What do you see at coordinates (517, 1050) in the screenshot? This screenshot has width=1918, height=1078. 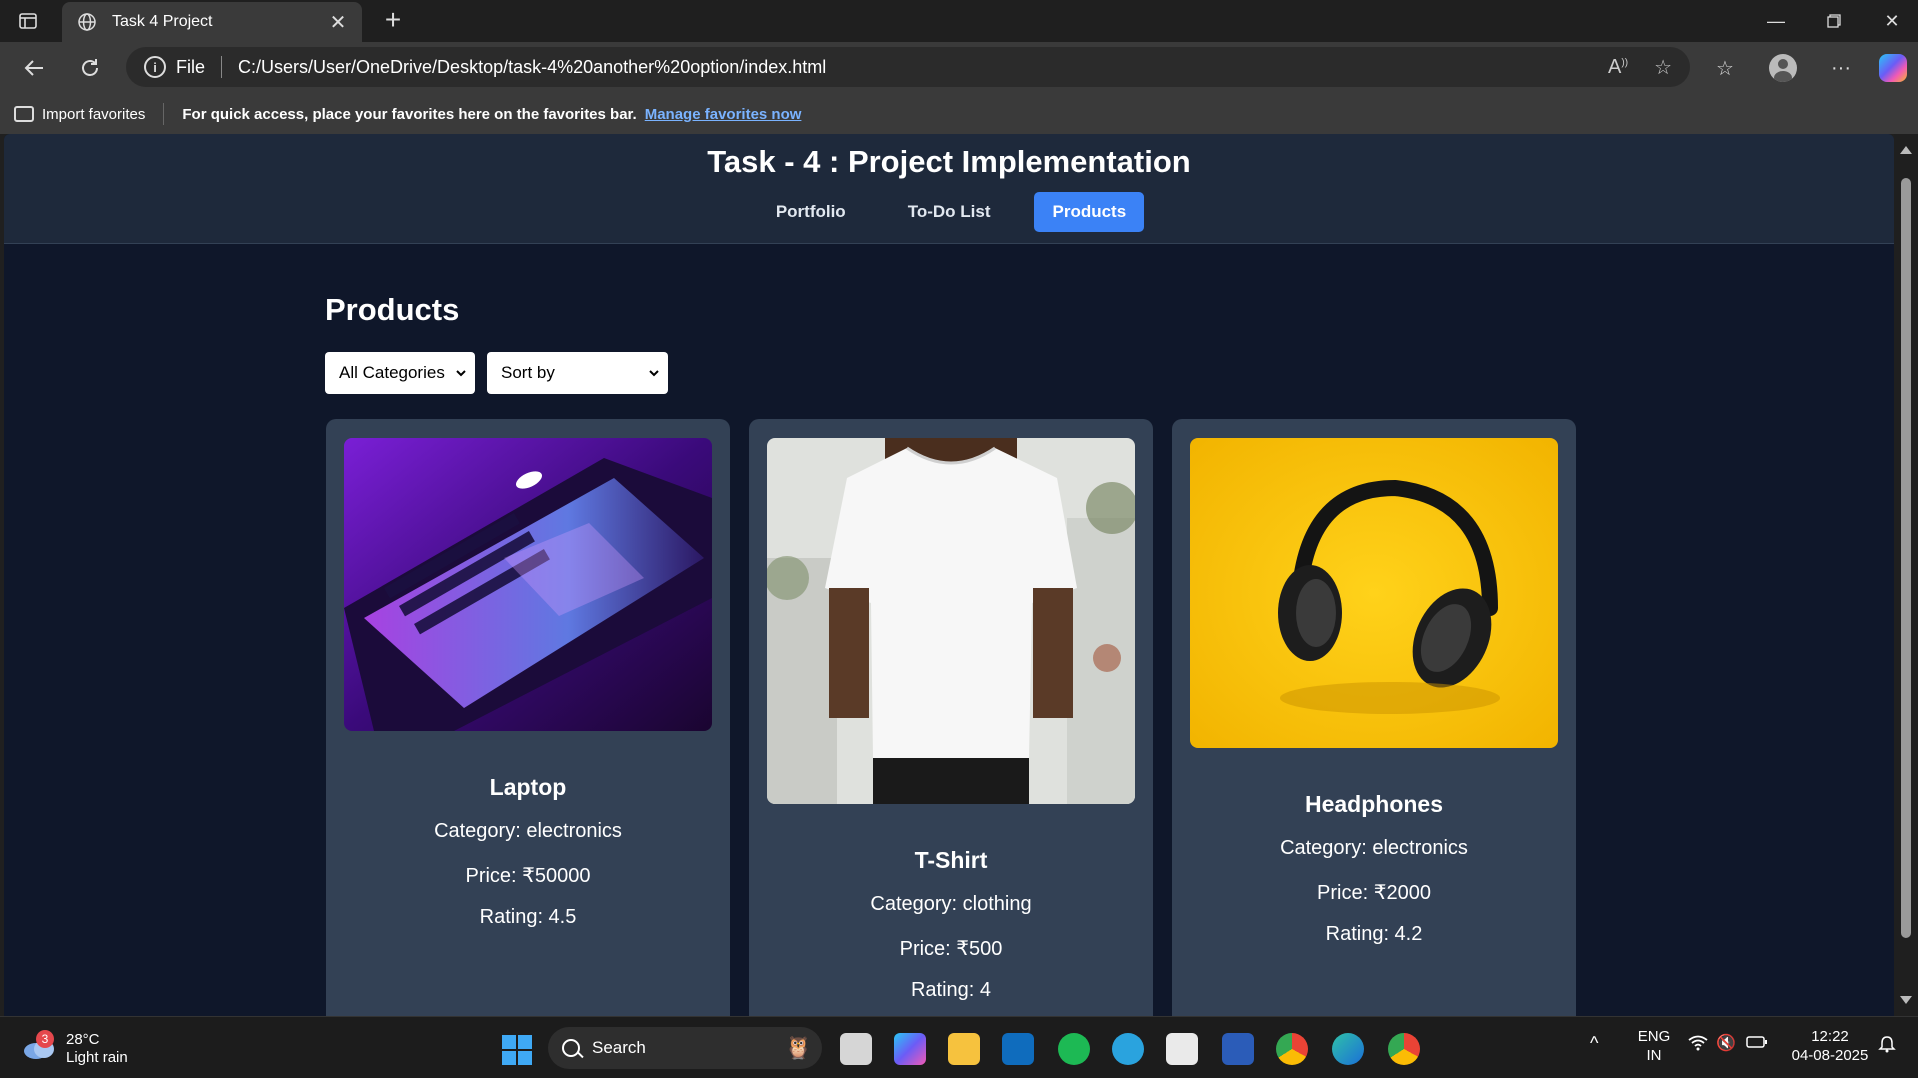 I see `windows-start-icon` at bounding box center [517, 1050].